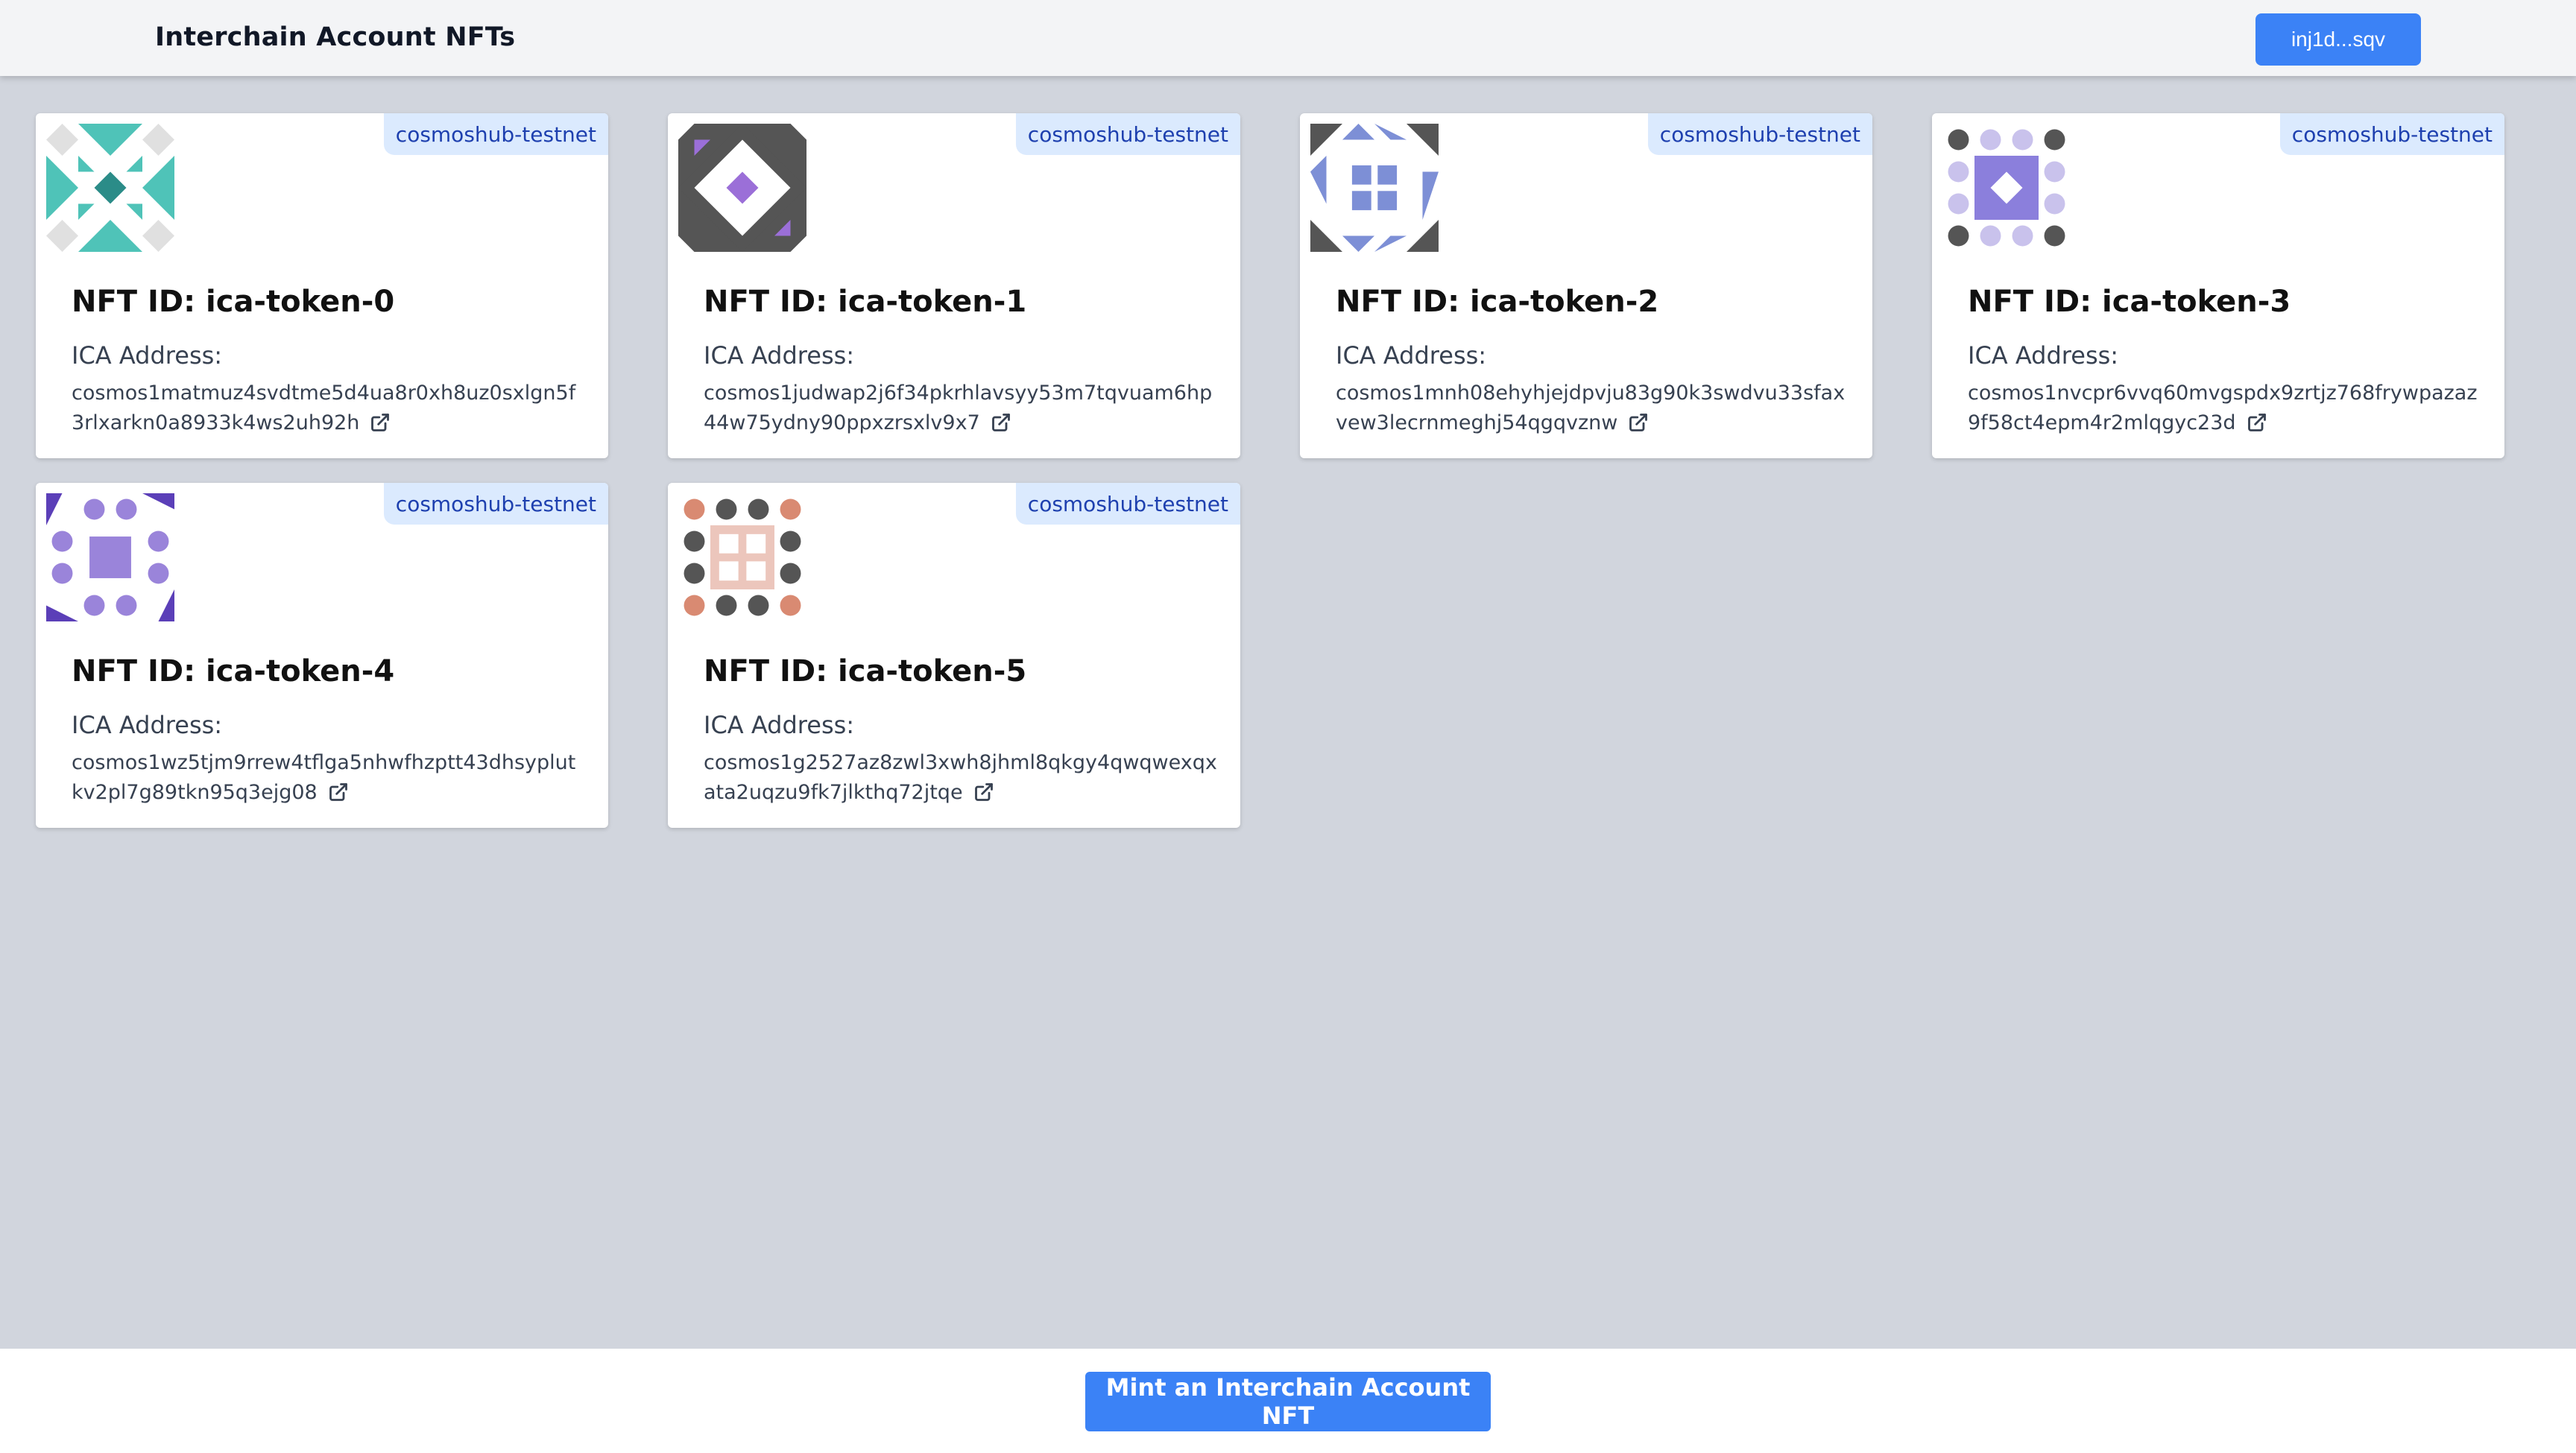 This screenshot has height=1453, width=2576. Describe the element at coordinates (1498, 302) in the screenshot. I see `nft-id: NFT ID: ica-token-2` at that location.